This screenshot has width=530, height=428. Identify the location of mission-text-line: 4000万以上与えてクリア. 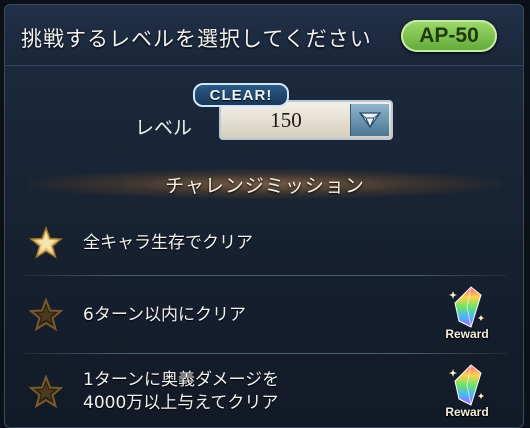
(181, 403).